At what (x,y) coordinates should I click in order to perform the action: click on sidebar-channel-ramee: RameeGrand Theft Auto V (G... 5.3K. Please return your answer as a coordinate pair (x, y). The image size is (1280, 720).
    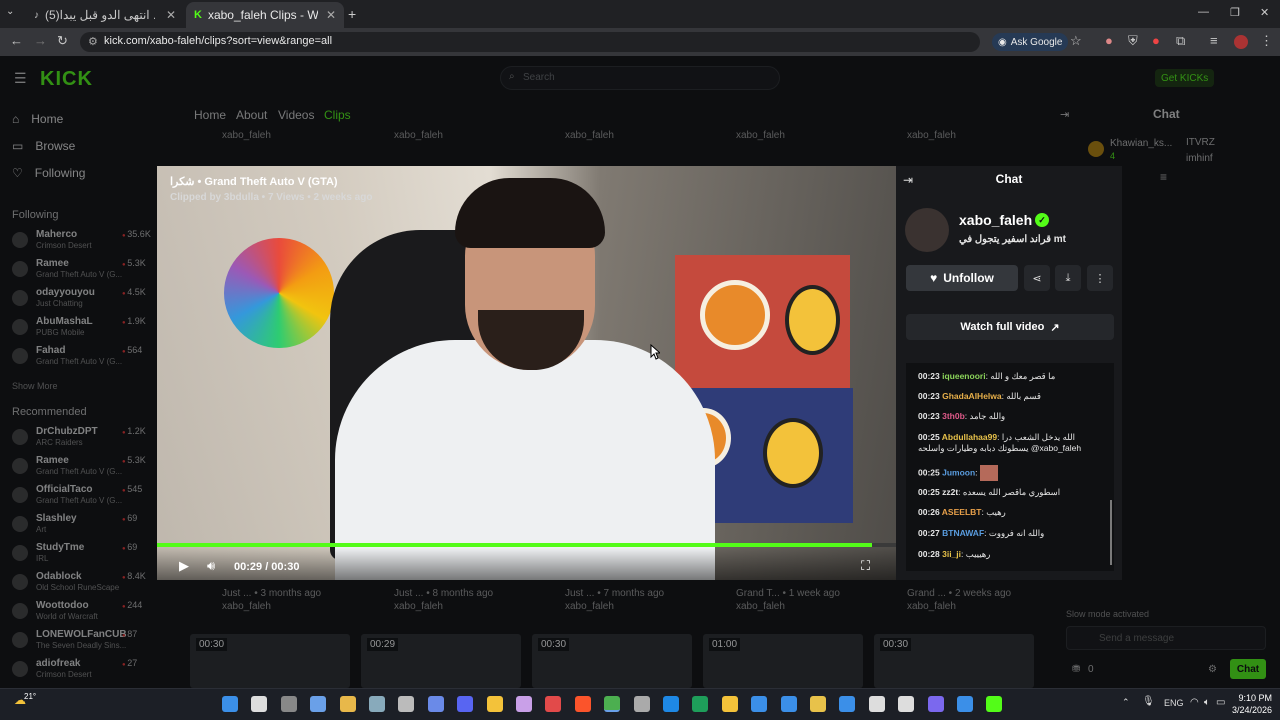
    Looking at the image, I should click on (87, 272).